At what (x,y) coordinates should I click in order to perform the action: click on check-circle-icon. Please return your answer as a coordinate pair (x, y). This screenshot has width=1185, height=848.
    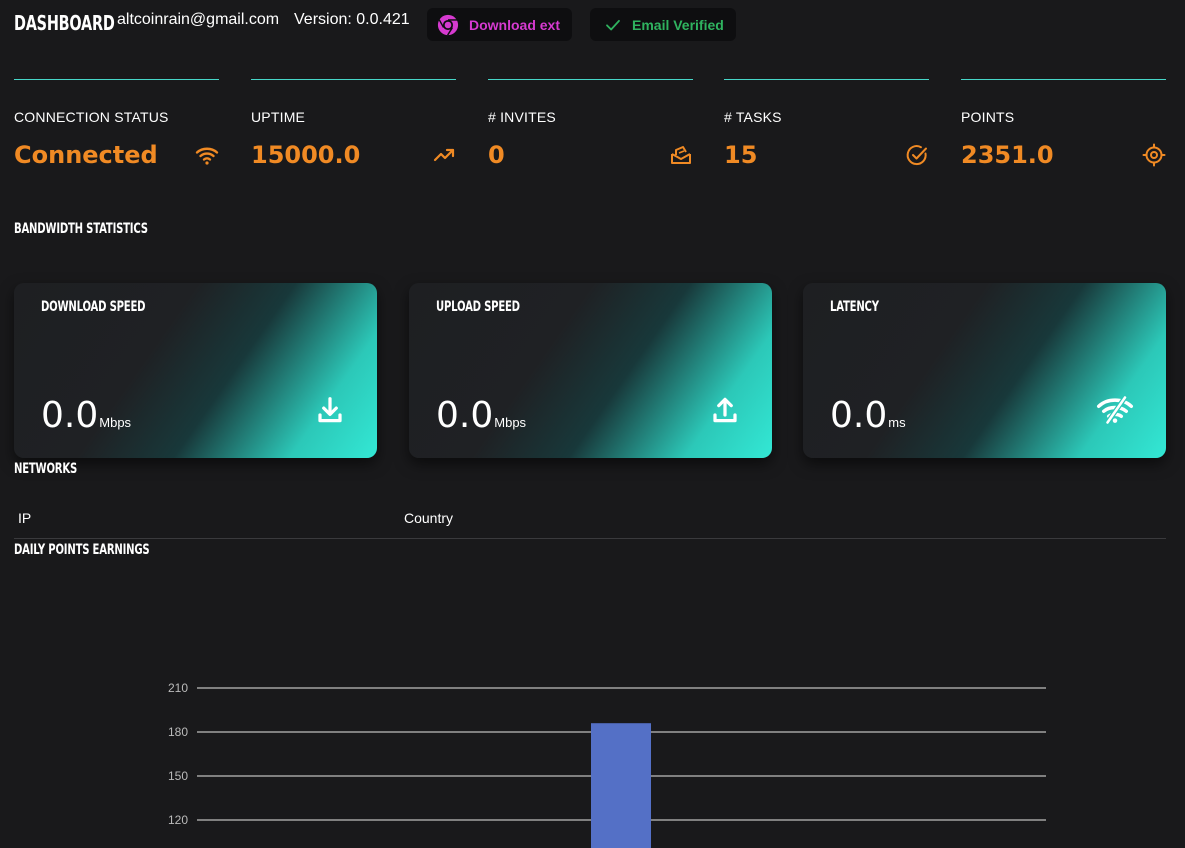
    Looking at the image, I should click on (916, 155).